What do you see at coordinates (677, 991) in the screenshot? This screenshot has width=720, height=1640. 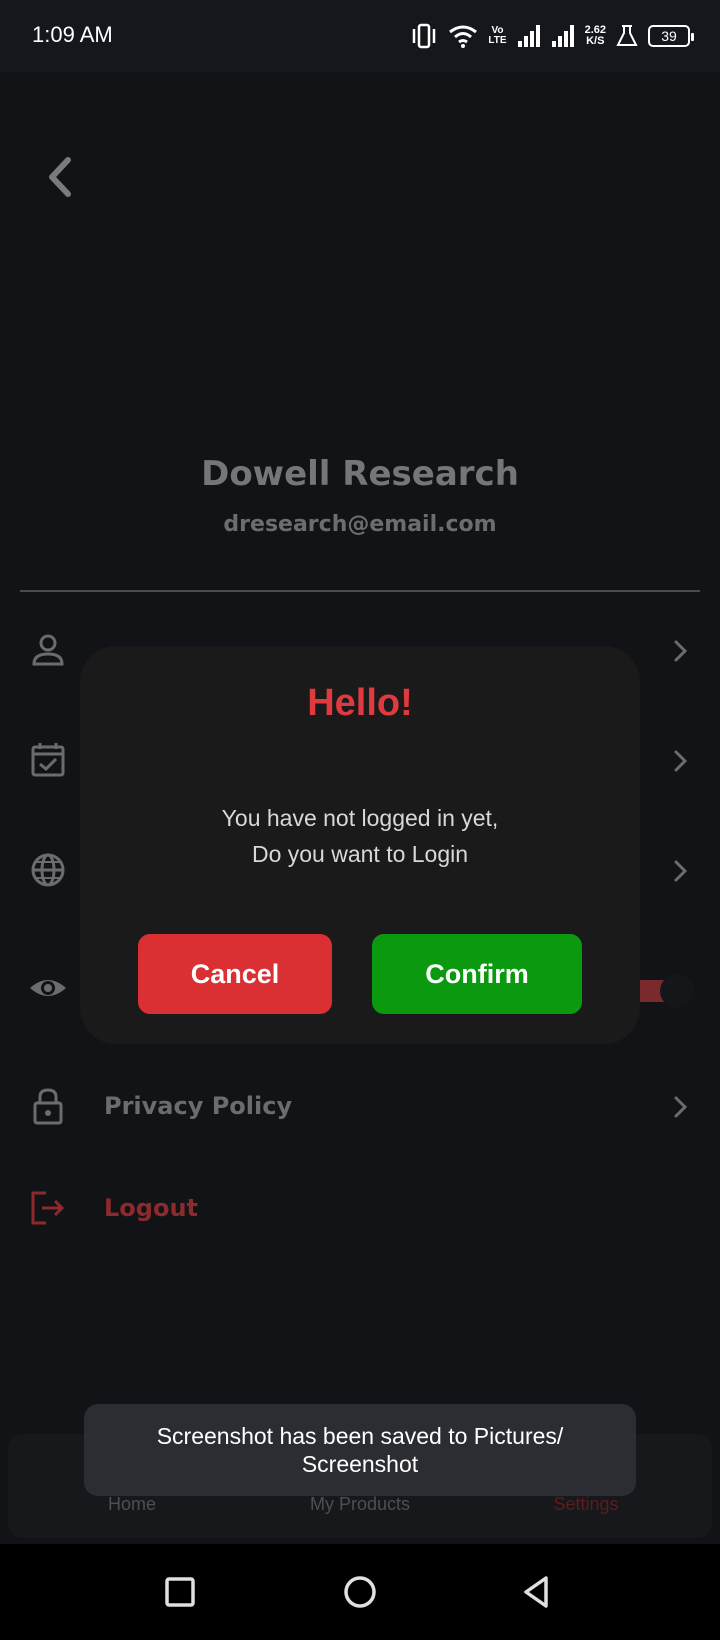 I see `toggle-knob` at bounding box center [677, 991].